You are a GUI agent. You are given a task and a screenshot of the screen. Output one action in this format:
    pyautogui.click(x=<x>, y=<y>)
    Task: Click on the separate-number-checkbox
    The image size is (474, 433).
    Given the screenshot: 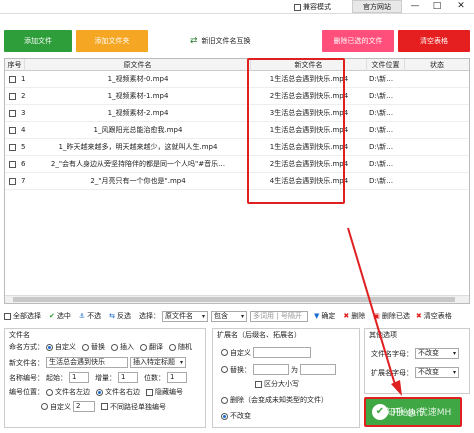 What is the action you would take?
    pyautogui.click(x=104, y=406)
    